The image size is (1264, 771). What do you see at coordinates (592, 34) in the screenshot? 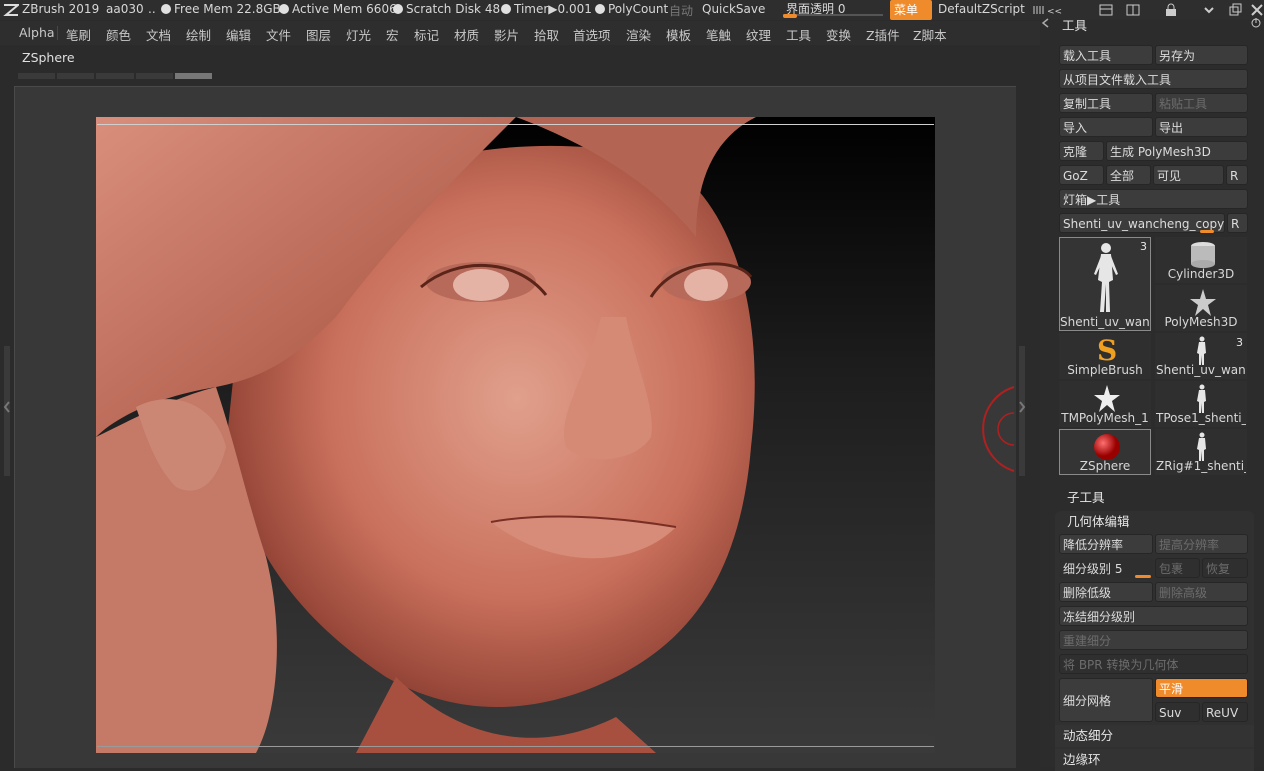
I see `menu-item: 首选项` at bounding box center [592, 34].